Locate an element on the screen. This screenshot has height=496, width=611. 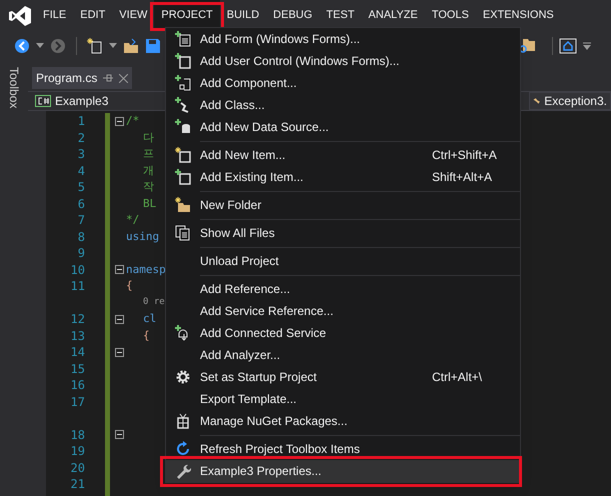
save-icon is located at coordinates (153, 46).